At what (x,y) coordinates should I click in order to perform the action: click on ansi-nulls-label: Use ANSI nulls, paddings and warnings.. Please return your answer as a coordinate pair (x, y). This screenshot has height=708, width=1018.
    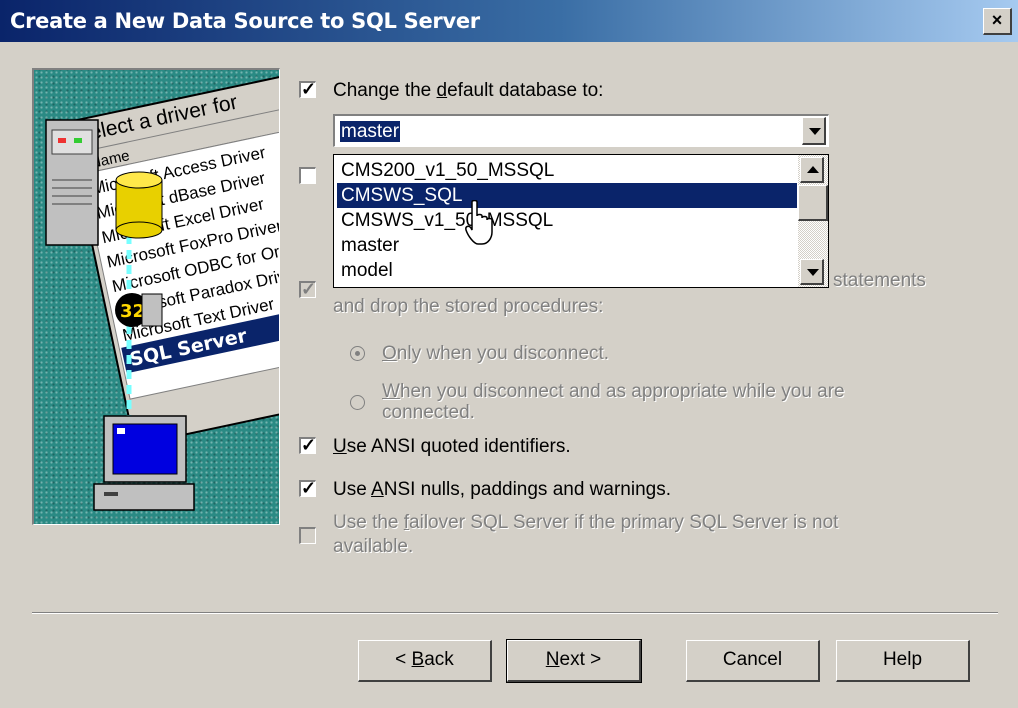
    Looking at the image, I should click on (502, 489).